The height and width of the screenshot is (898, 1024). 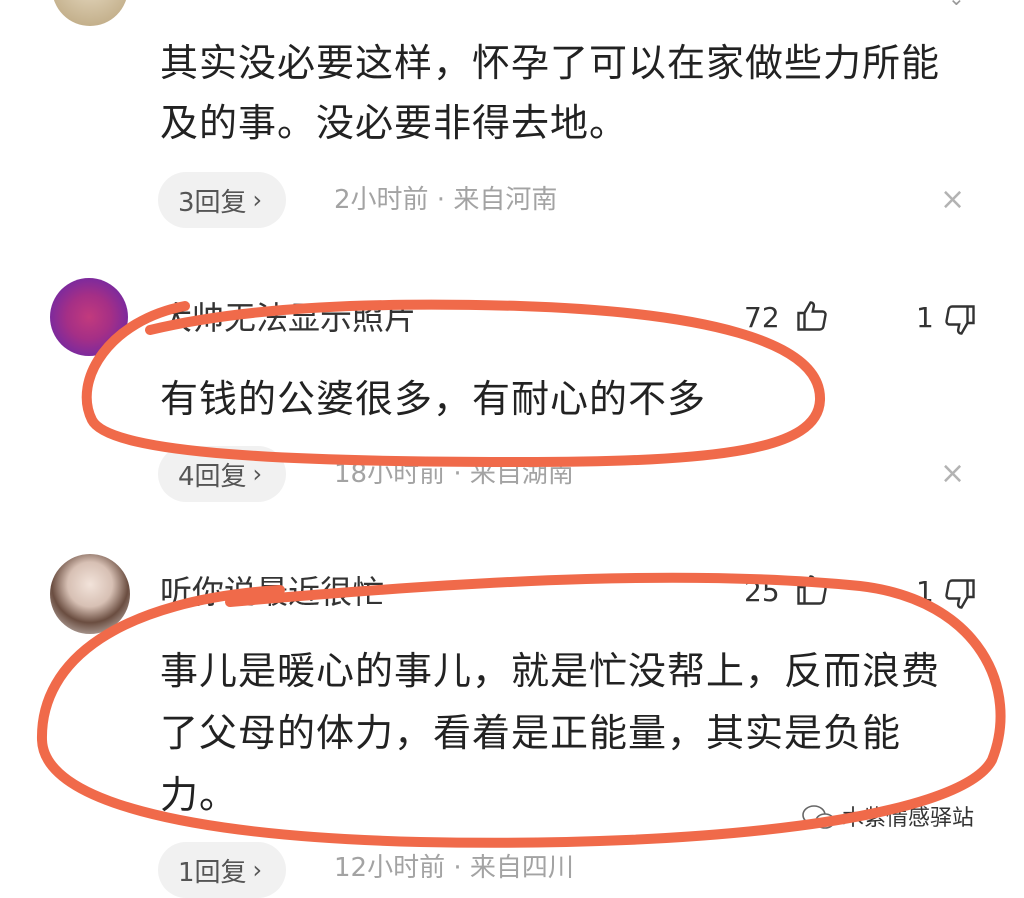 I want to click on comment-text-3c: 力。, so click(x=199, y=795).